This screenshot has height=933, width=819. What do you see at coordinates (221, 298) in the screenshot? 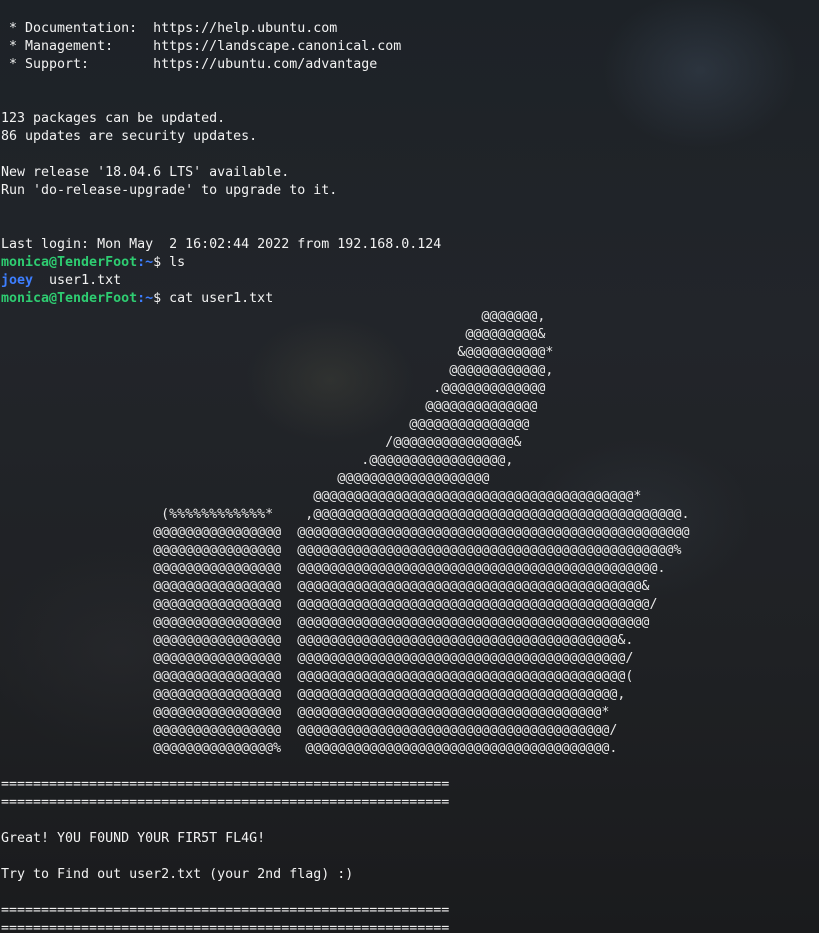
I see `command-cat: cat user1.txt` at bounding box center [221, 298].